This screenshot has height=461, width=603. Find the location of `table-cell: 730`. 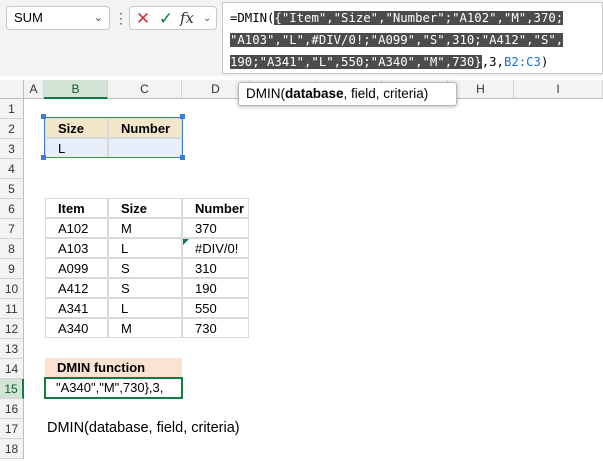

table-cell: 730 is located at coordinates (215, 328).